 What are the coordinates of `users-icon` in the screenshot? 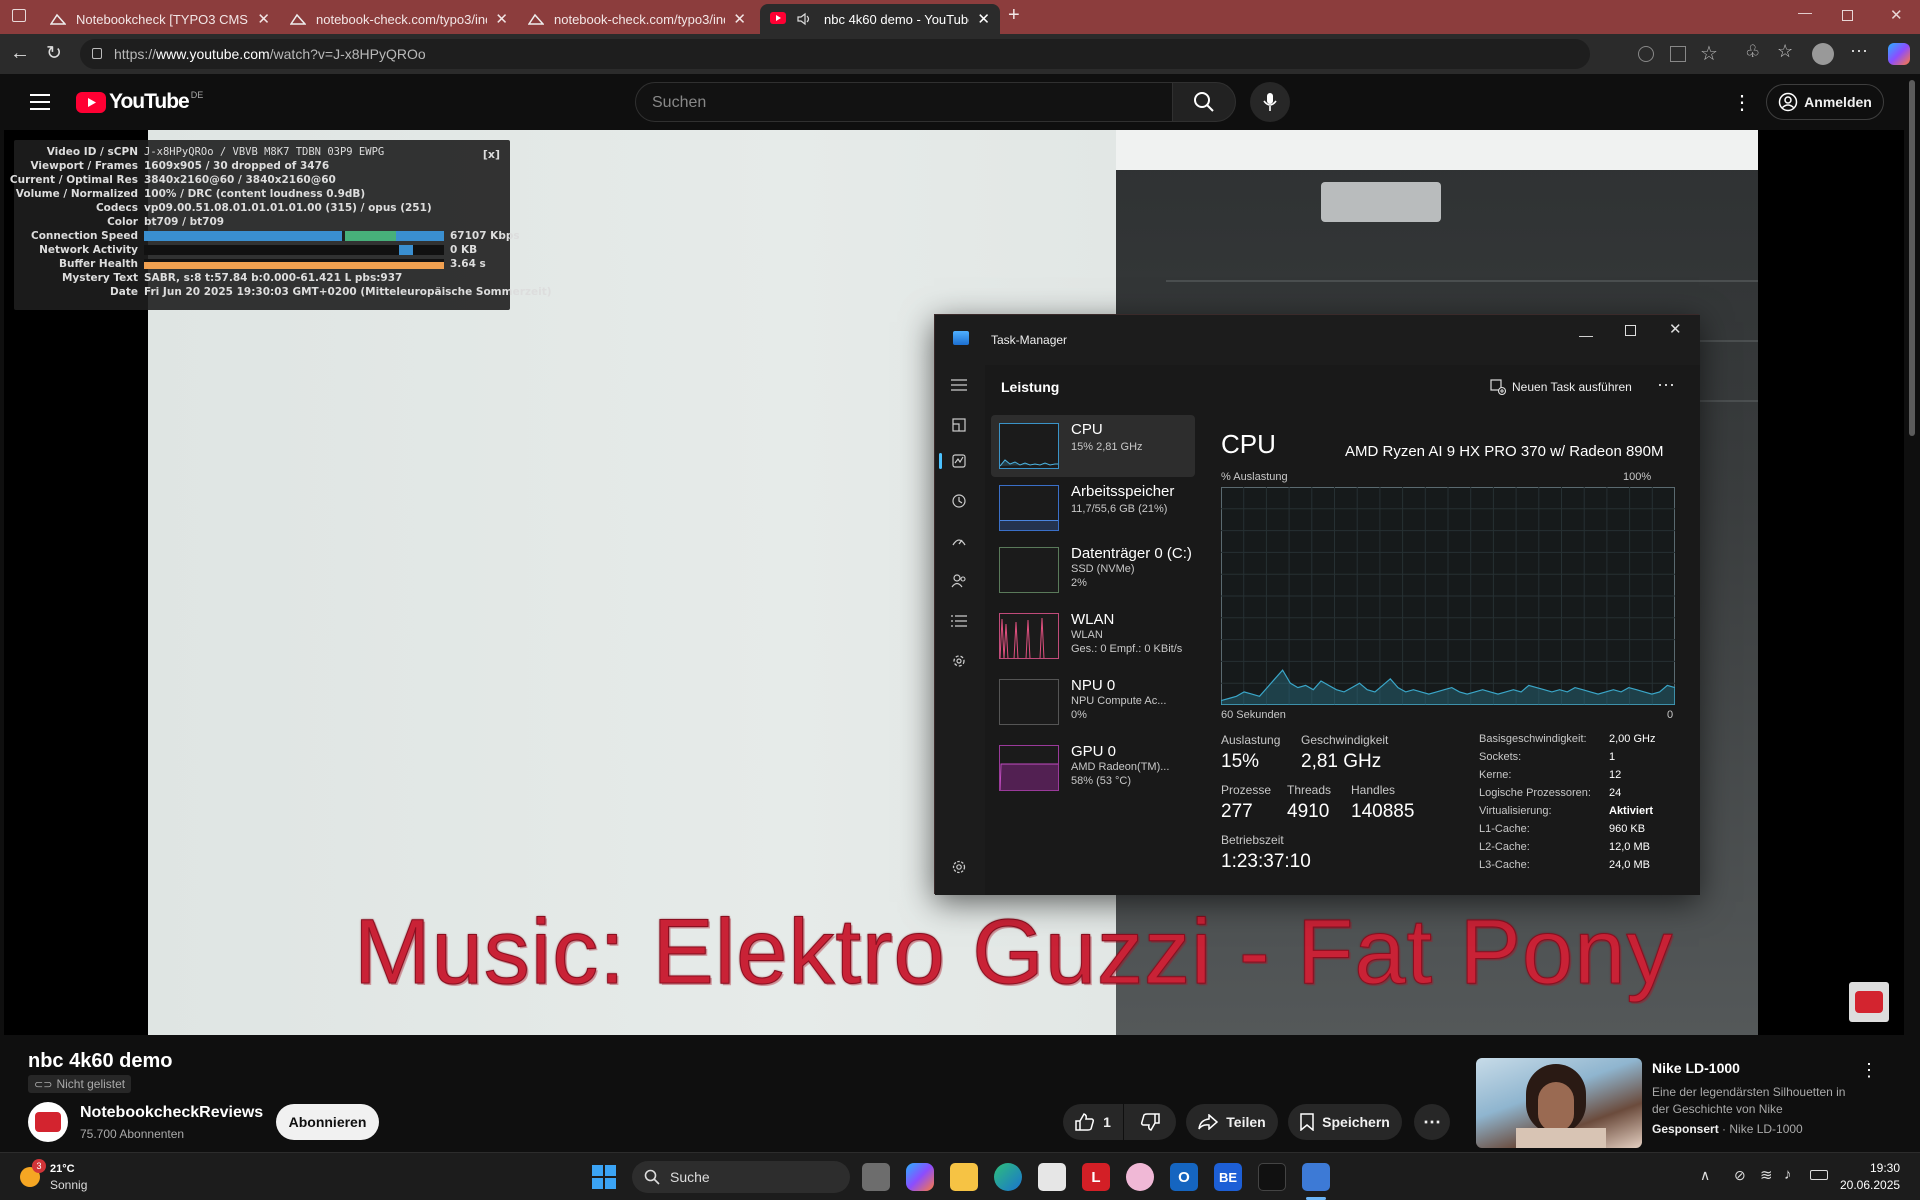 It's located at (959, 581).